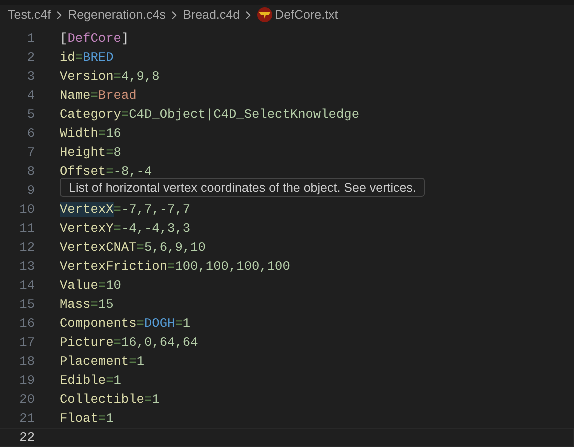 This screenshot has height=447, width=574. Describe the element at coordinates (26, 399) in the screenshot. I see `line-number: 20` at that location.